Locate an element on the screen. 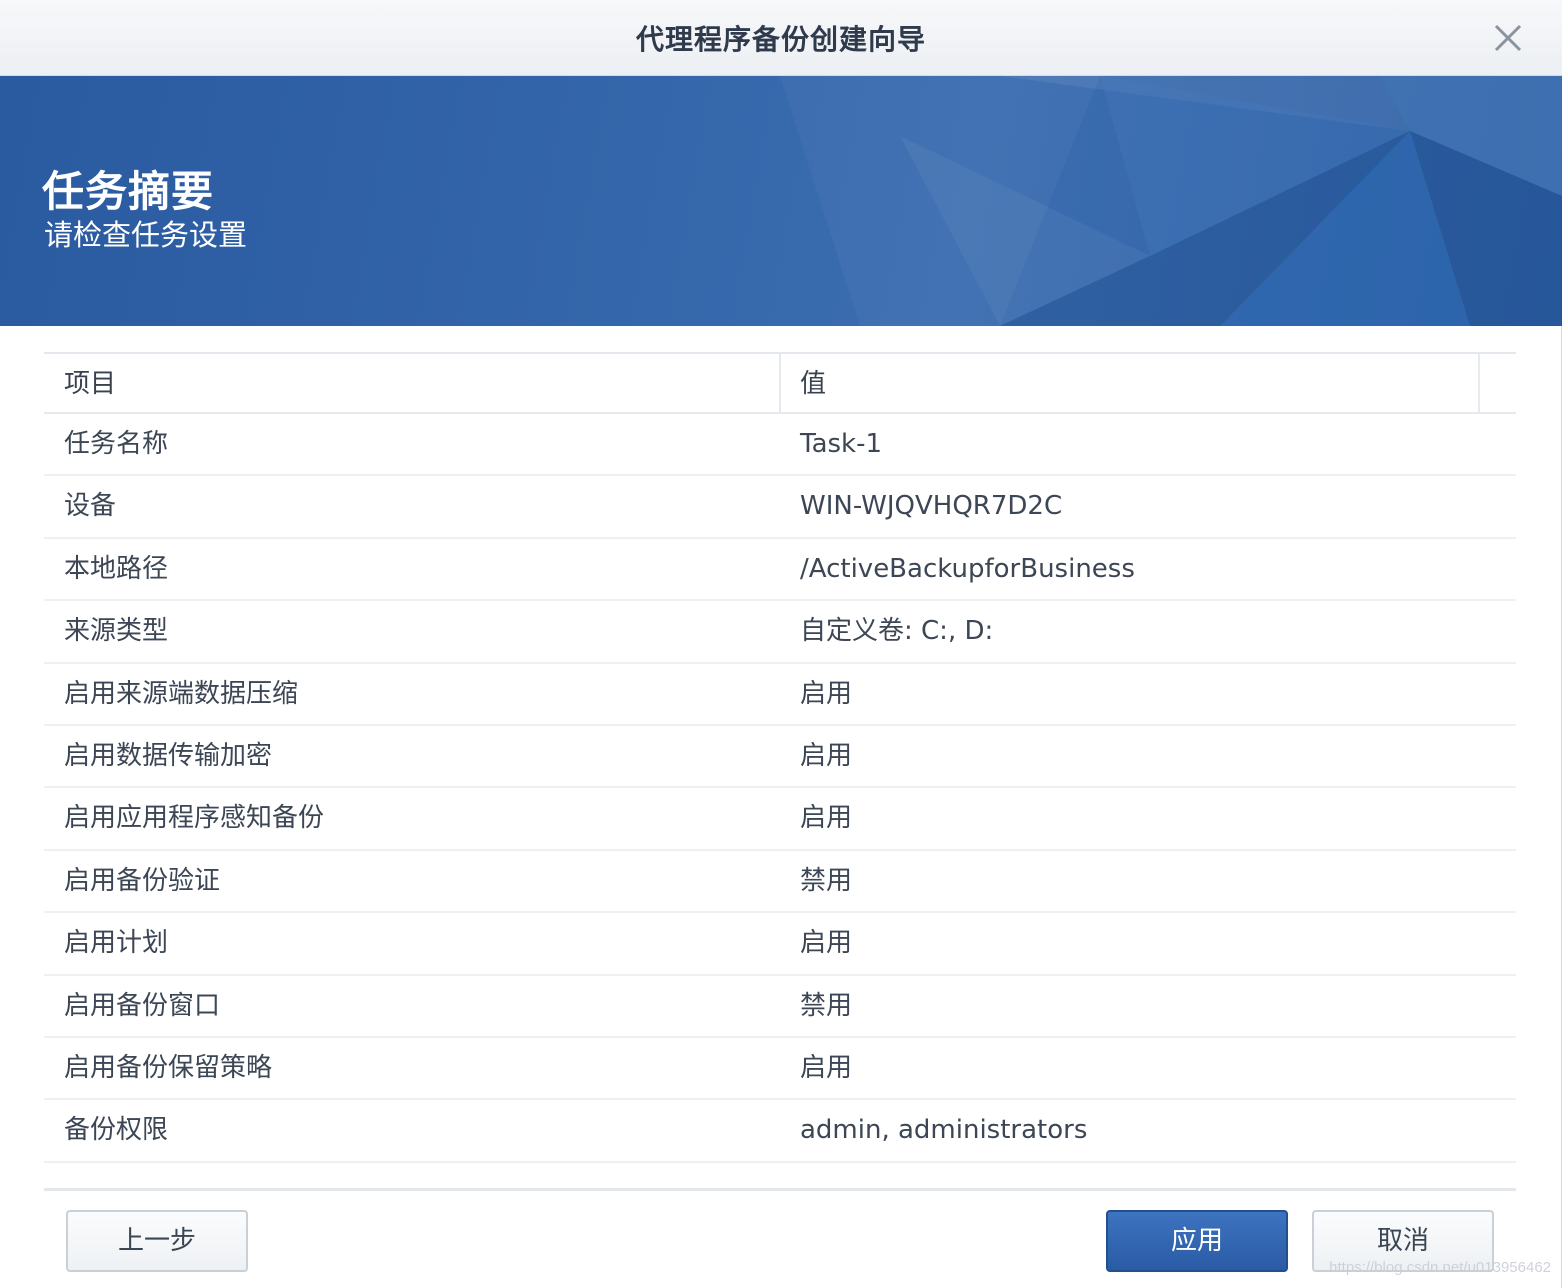 This screenshot has height=1288, width=1562. previous-step-button: 上一步 is located at coordinates (157, 1241).